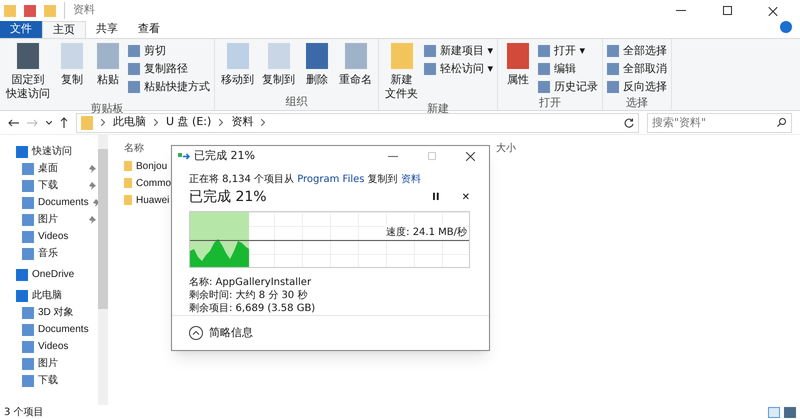 The image size is (800, 419). Describe the element at coordinates (228, 198) in the screenshot. I see `progress-heading: 已完成 21%` at that location.